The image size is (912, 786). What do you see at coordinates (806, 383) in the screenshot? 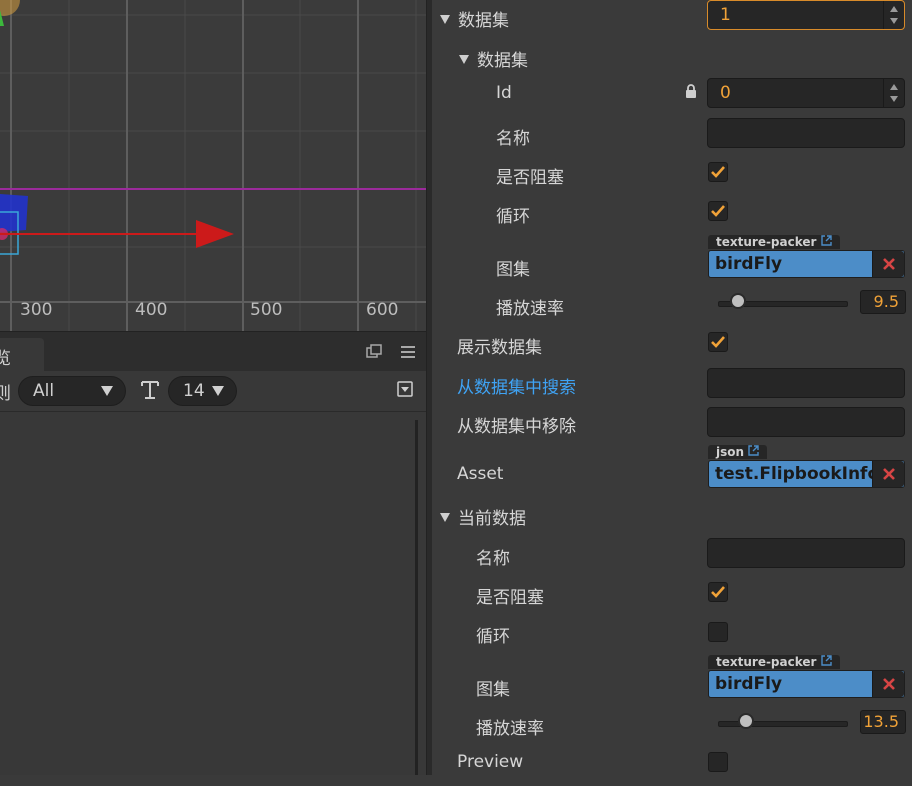
I see `search-dataset-input` at bounding box center [806, 383].